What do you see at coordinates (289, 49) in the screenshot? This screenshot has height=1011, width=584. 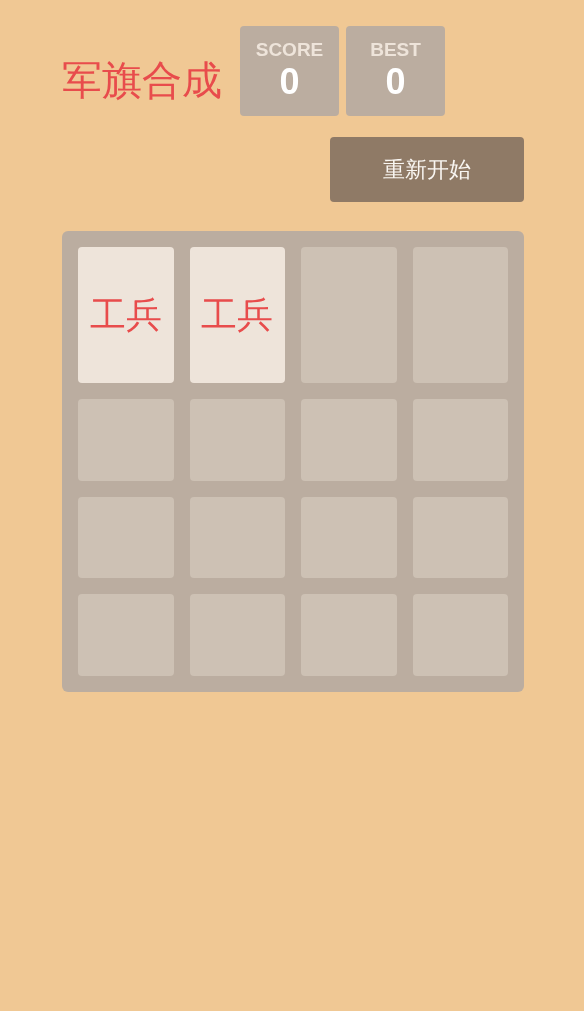 I see `score-label: SCORE` at bounding box center [289, 49].